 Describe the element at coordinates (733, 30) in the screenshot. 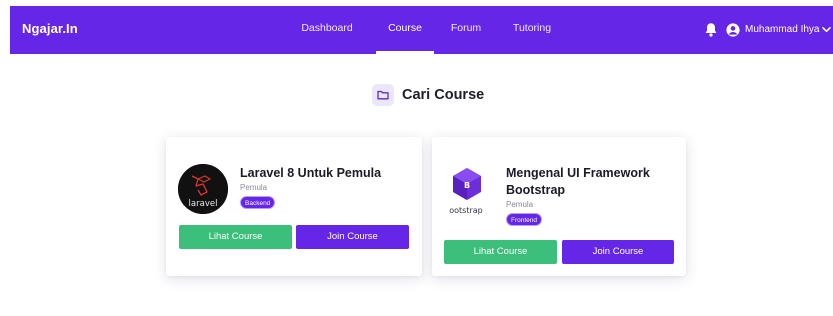

I see `user-circle-icon` at that location.